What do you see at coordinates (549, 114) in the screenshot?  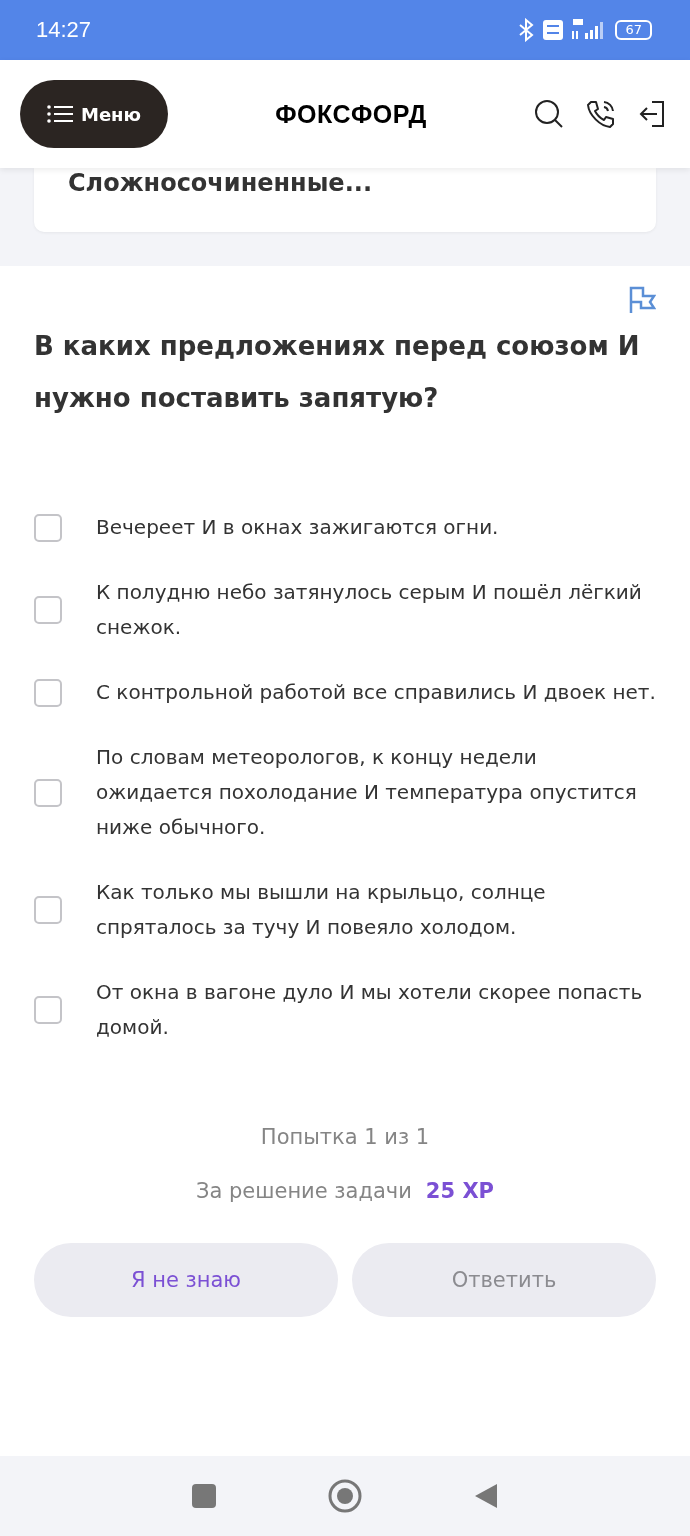 I see `search-icon` at bounding box center [549, 114].